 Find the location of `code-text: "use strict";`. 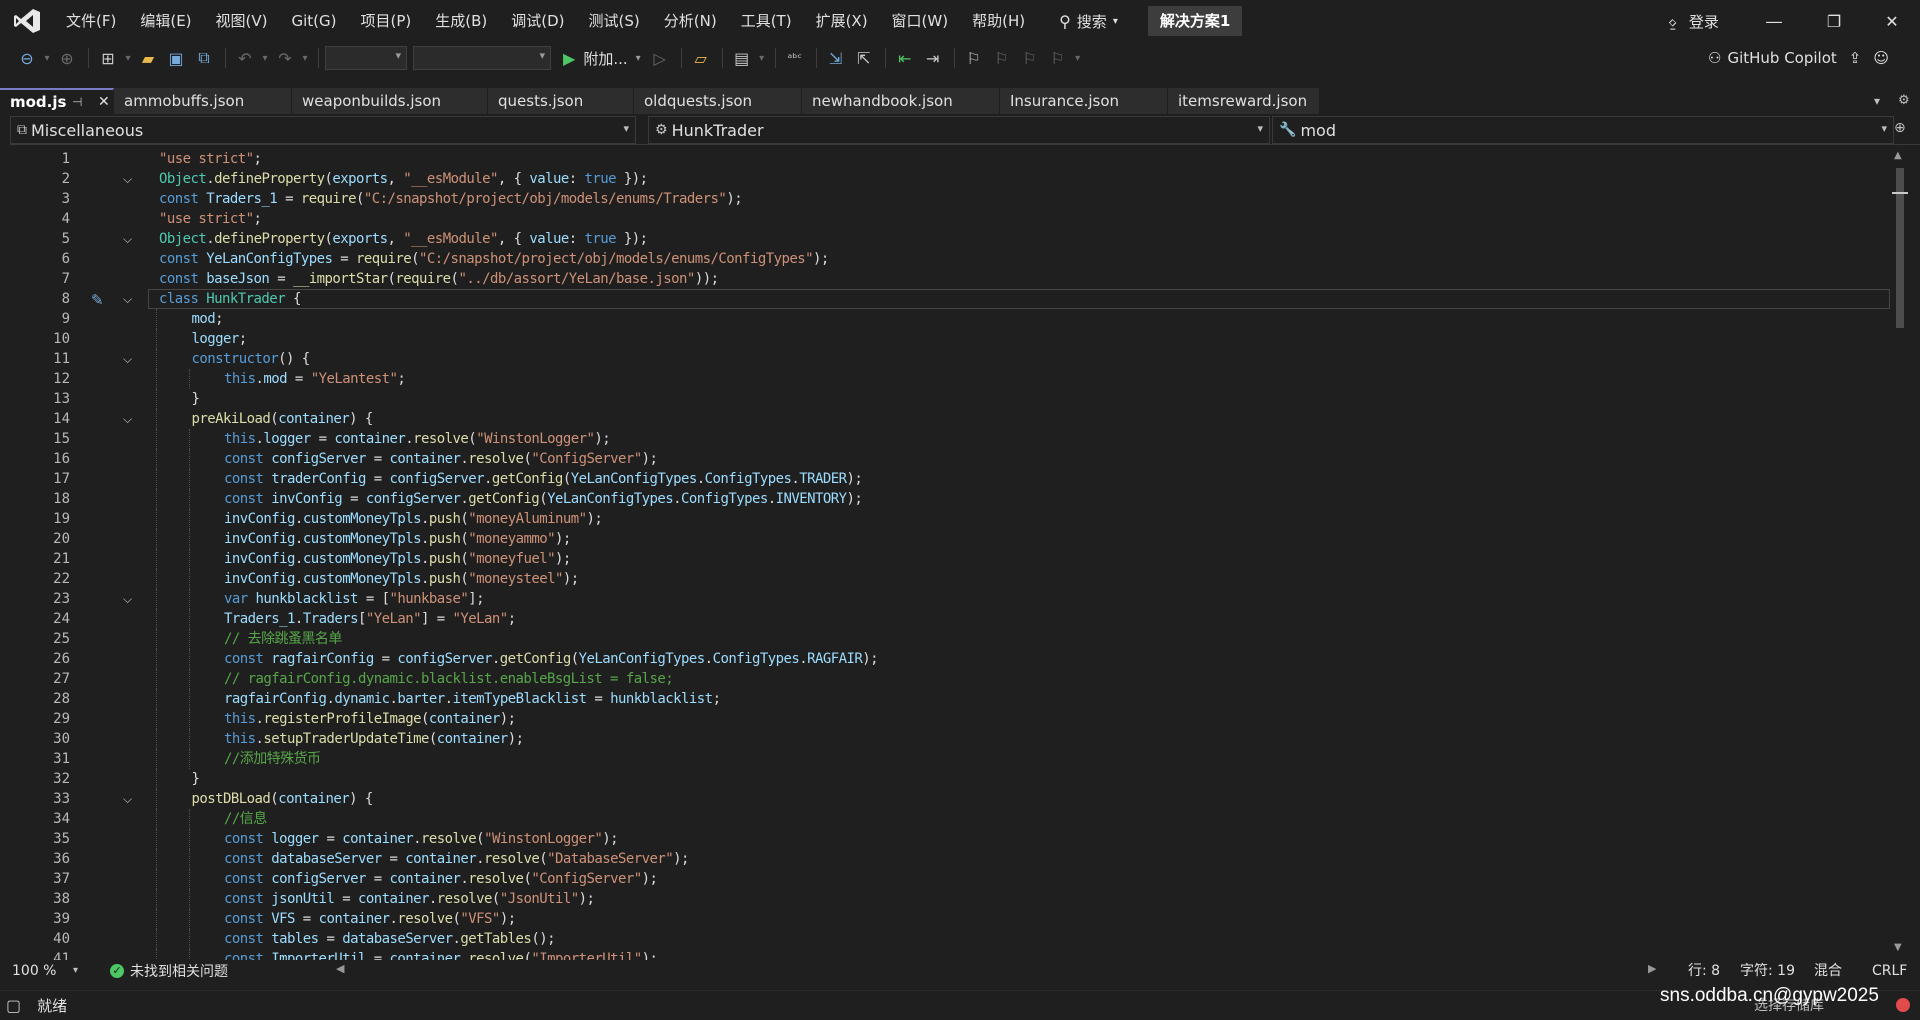

code-text: "use strict"; is located at coordinates (210, 159).